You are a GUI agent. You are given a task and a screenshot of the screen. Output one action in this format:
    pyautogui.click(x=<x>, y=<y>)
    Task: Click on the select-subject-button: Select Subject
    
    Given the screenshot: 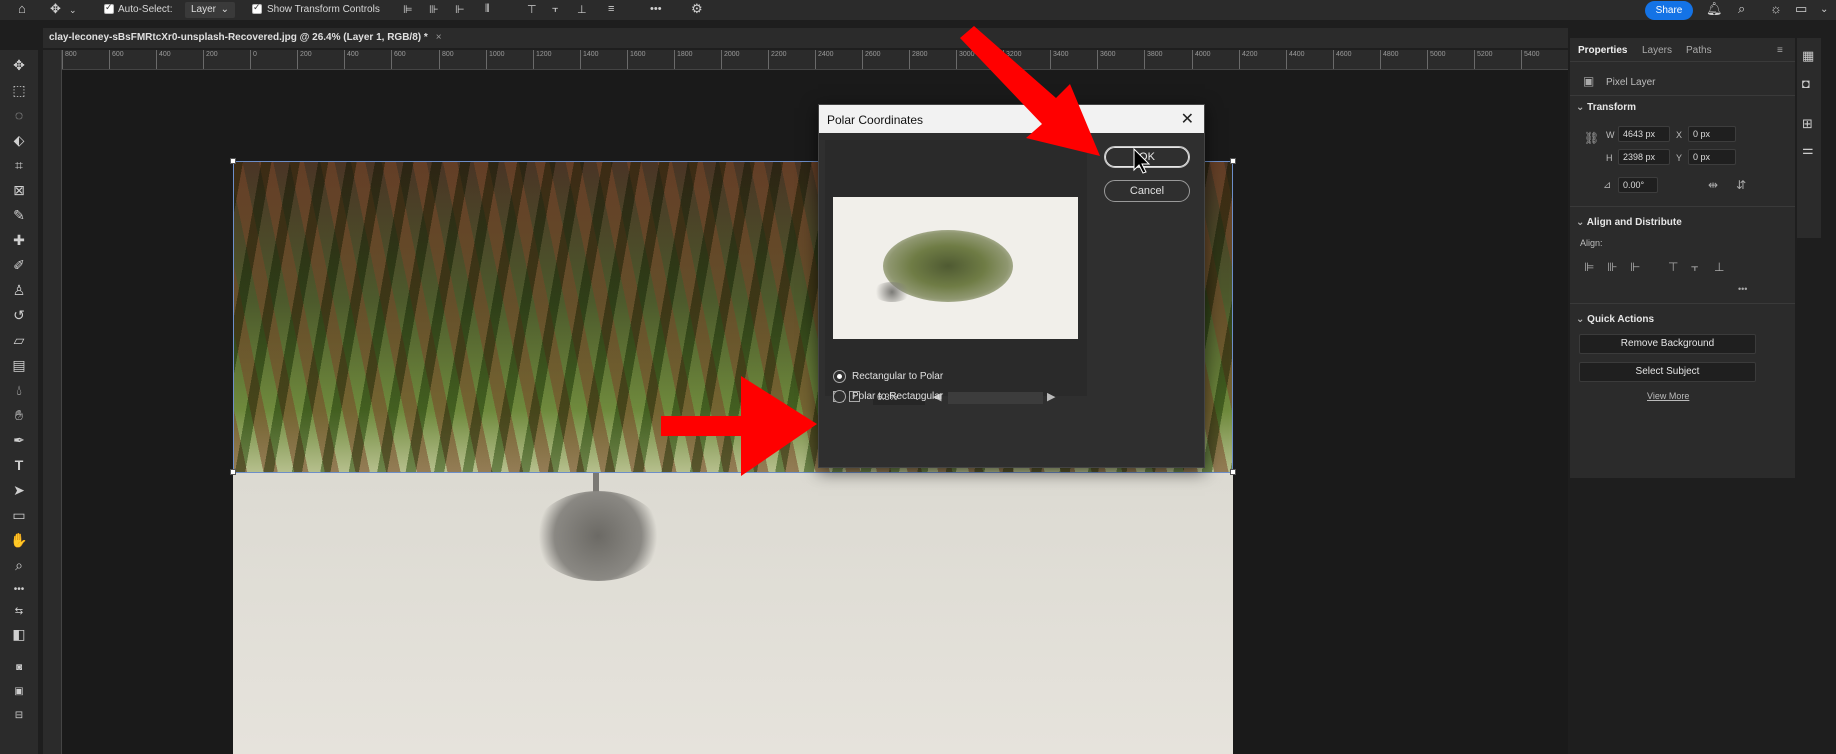 What is the action you would take?
    pyautogui.click(x=1667, y=372)
    